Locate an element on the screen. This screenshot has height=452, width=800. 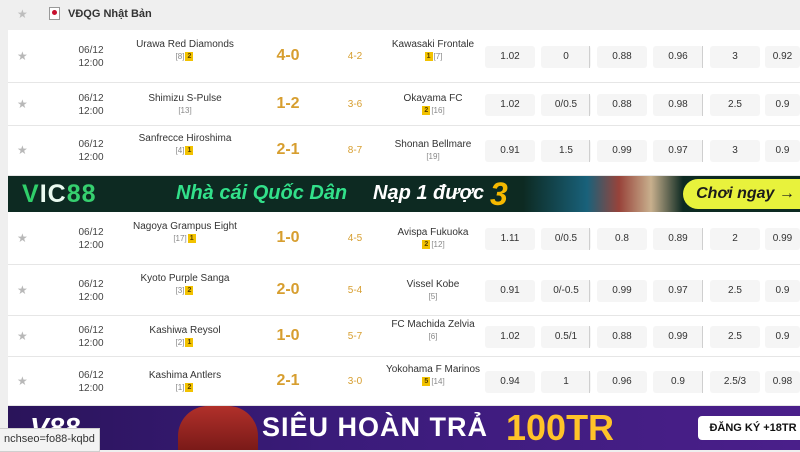
home-yellow-card-badge: 1 is located at coordinates (191, 239).